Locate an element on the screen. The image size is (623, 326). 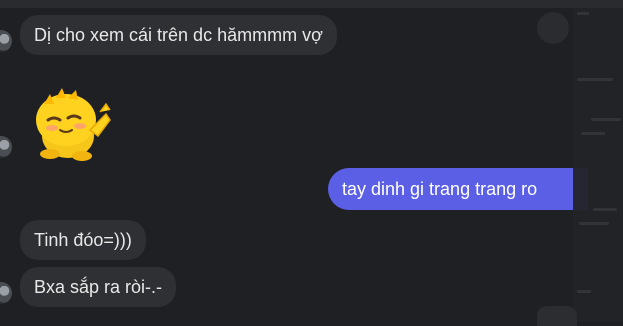
message-bubble-incoming: Bxa sắp ra ròi-.- is located at coordinates (98, 287).